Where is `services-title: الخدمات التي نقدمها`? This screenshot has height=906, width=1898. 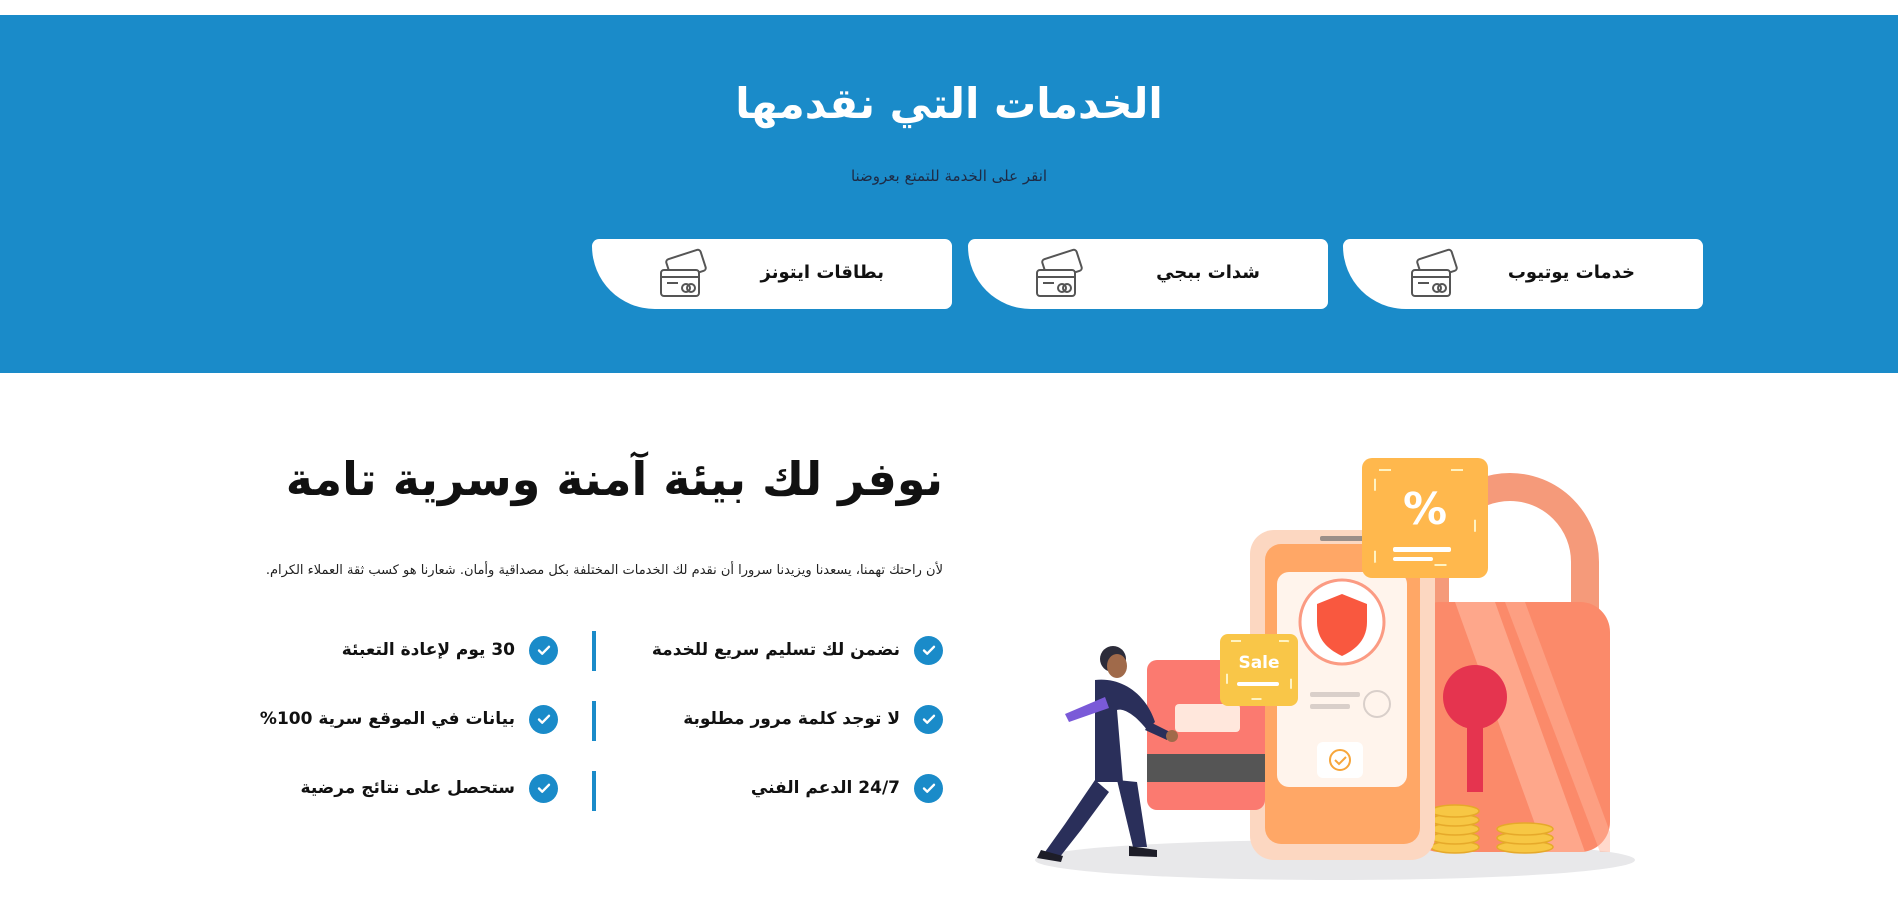
services-title: الخدمات التي نقدمها is located at coordinates (949, 103).